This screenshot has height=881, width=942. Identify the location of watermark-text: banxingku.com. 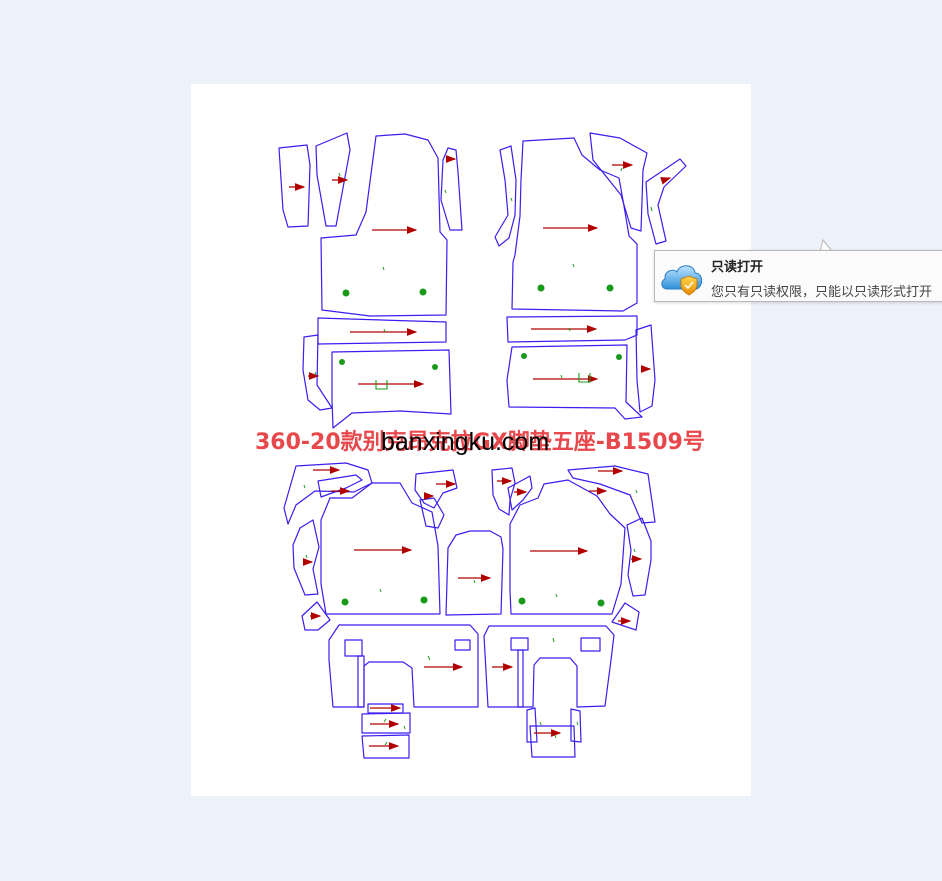
(465, 442).